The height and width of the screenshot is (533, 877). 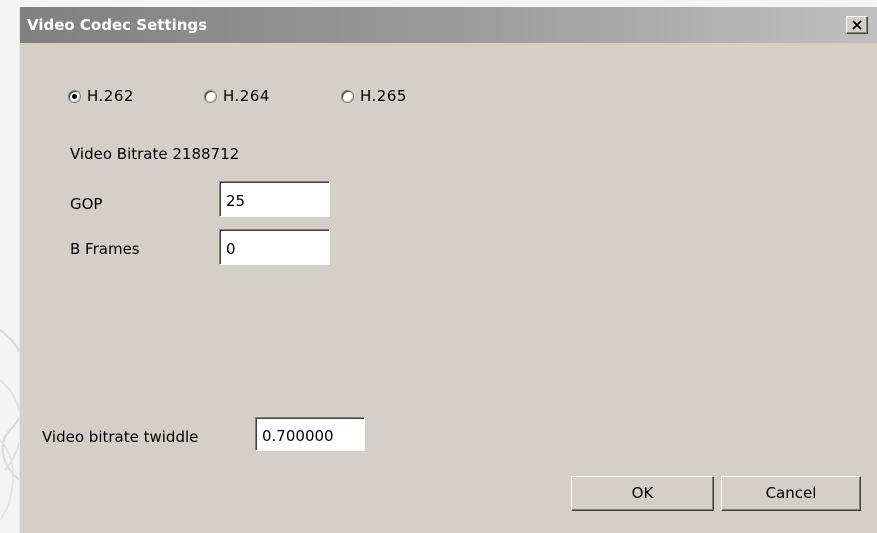 I want to click on close-icon, so click(x=857, y=25).